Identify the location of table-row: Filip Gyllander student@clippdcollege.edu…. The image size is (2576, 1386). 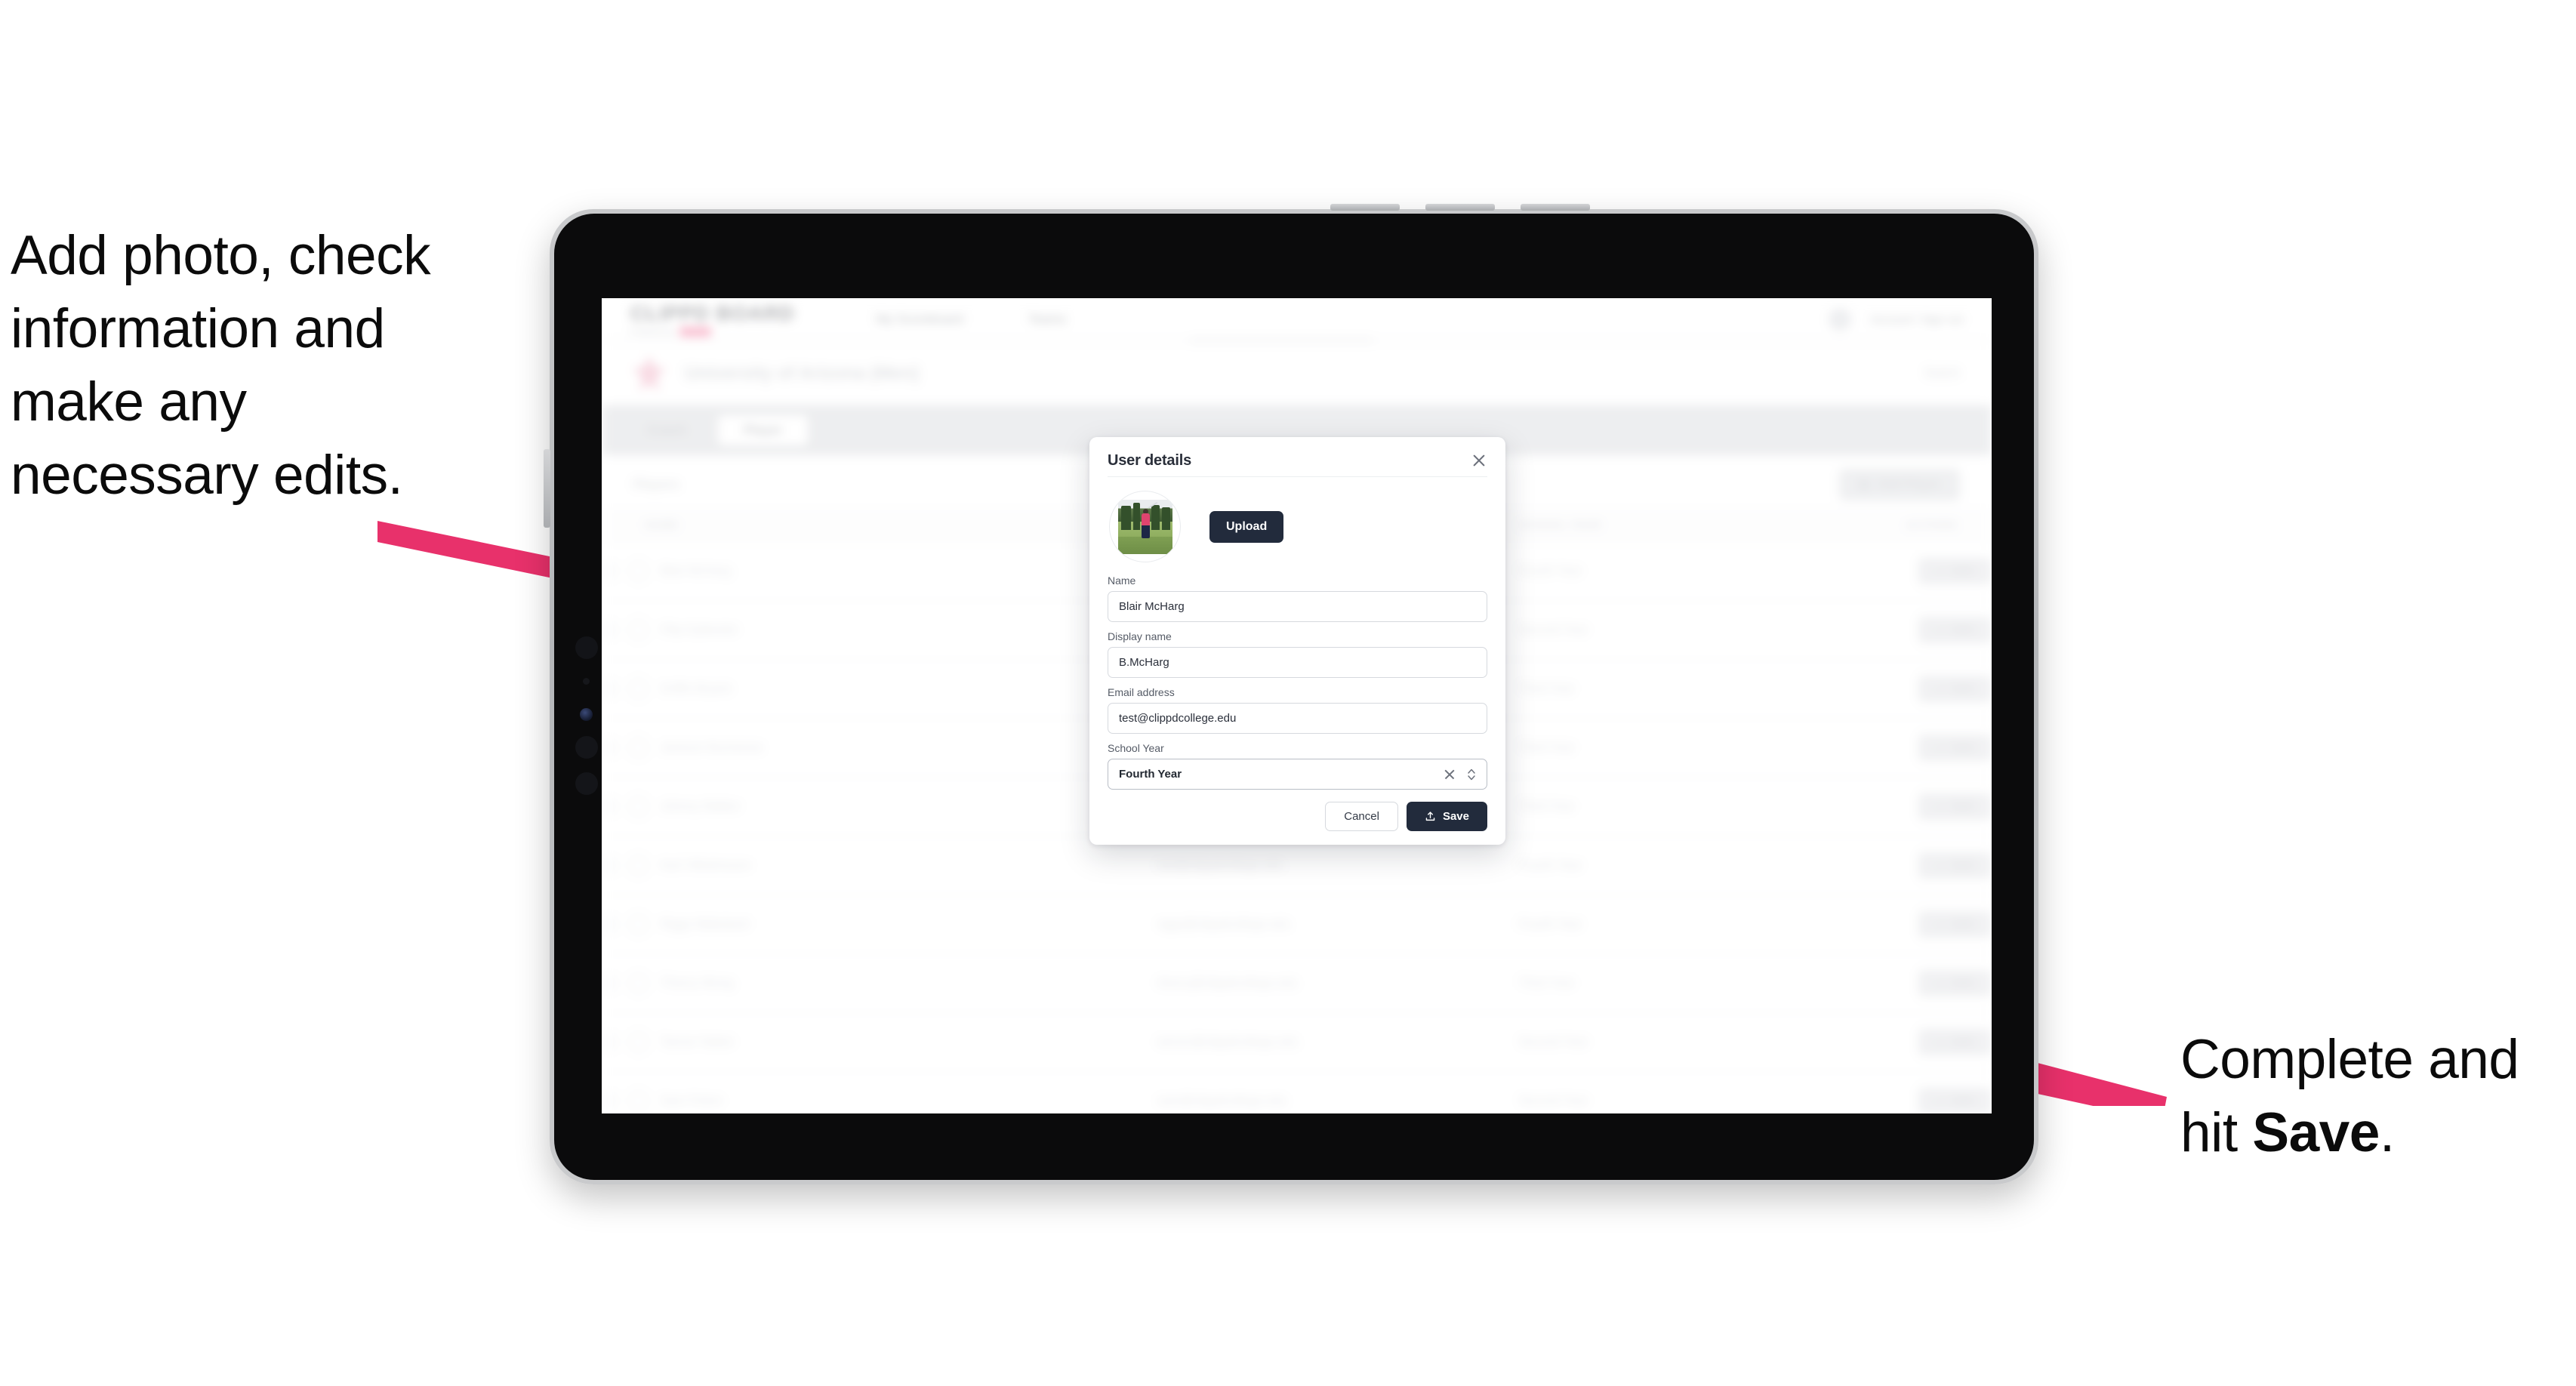
(1297, 630).